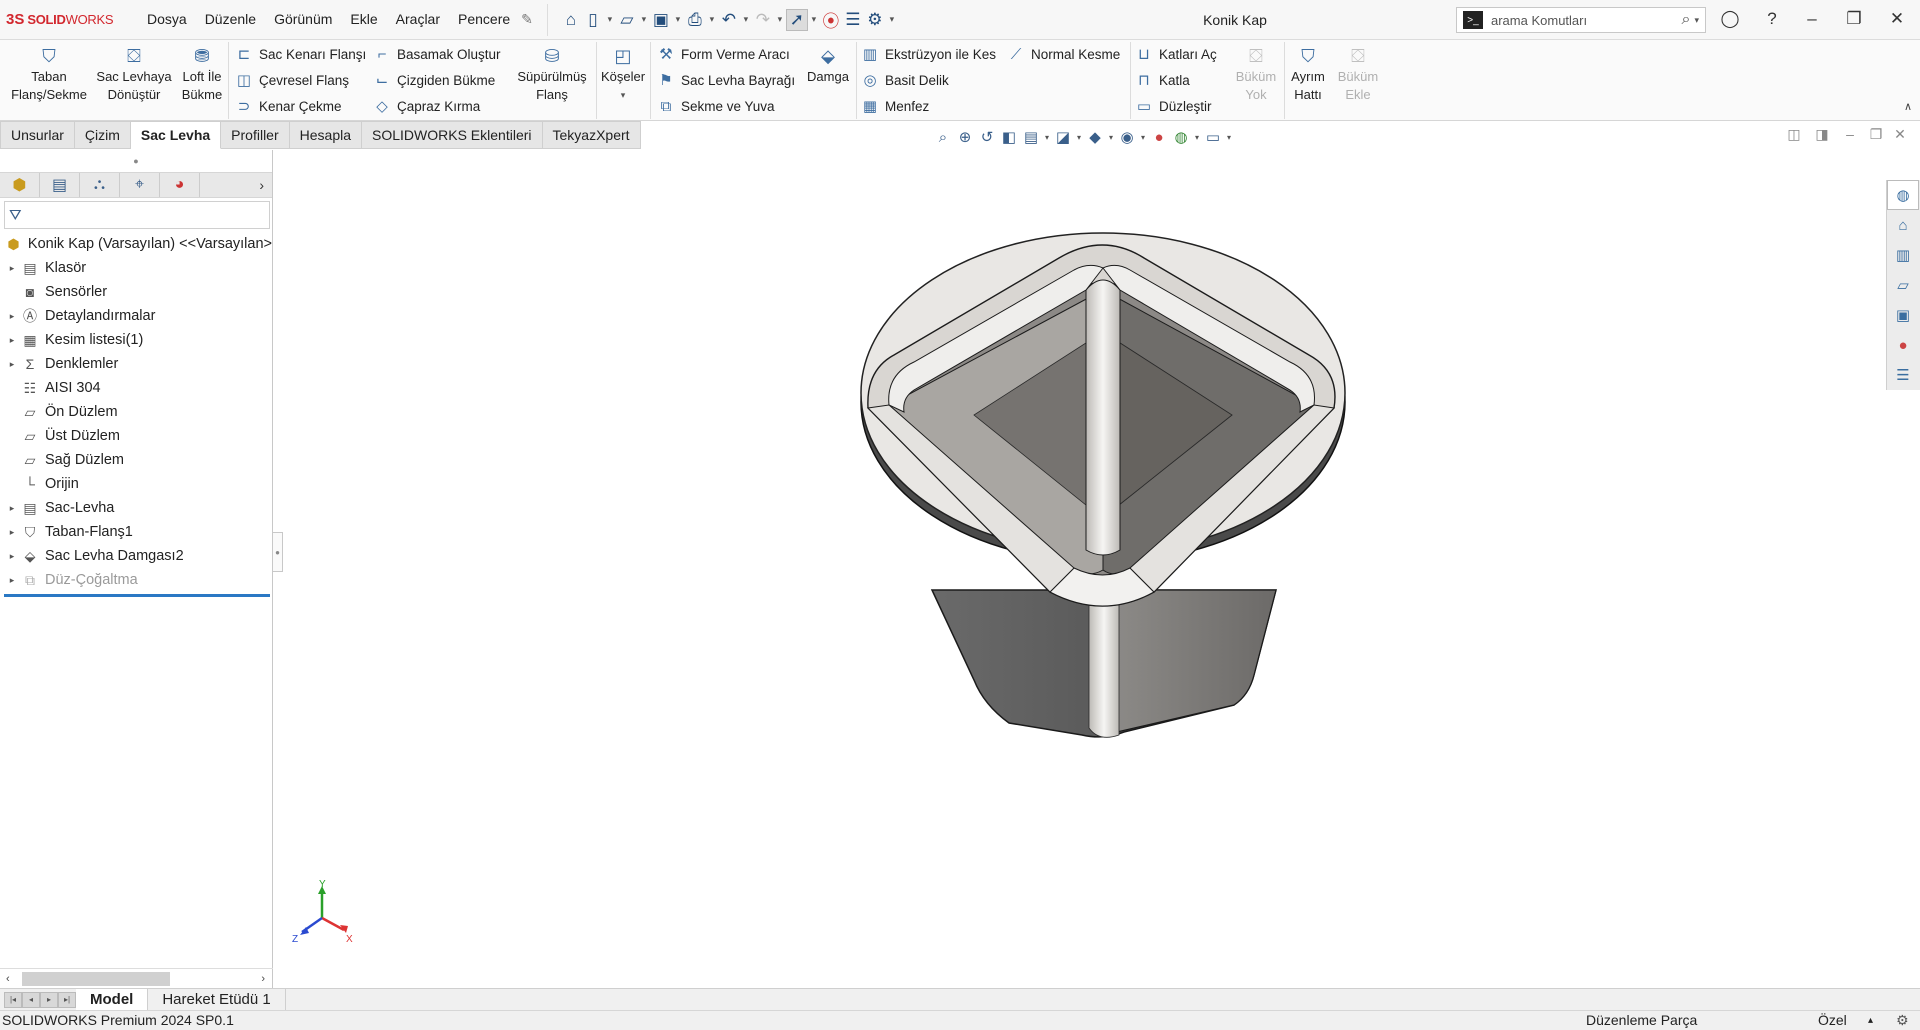 The height and width of the screenshot is (1030, 1920). What do you see at coordinates (202, 74) in the screenshot?
I see `lofted-bend-button: ⛃ Loft İle Bükme` at bounding box center [202, 74].